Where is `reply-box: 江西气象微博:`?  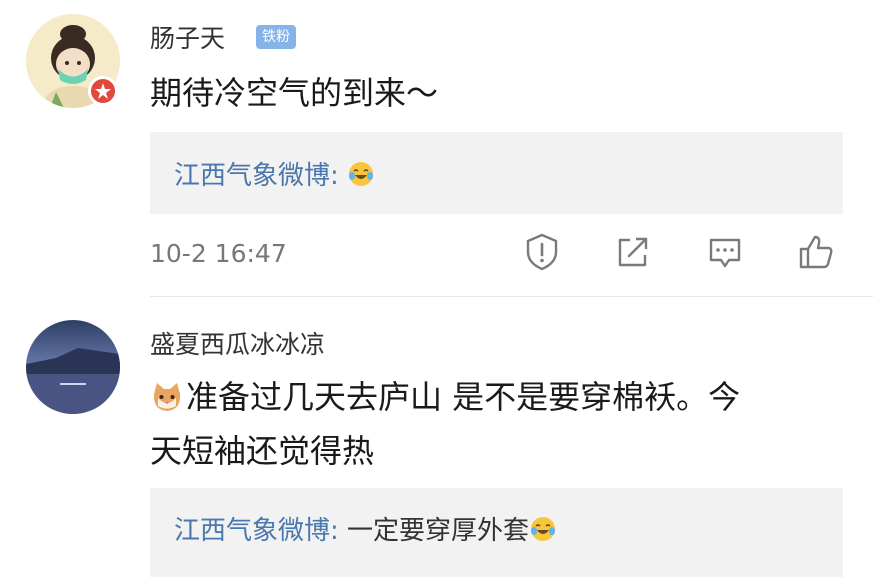 reply-box: 江西气象微博: is located at coordinates (496, 173).